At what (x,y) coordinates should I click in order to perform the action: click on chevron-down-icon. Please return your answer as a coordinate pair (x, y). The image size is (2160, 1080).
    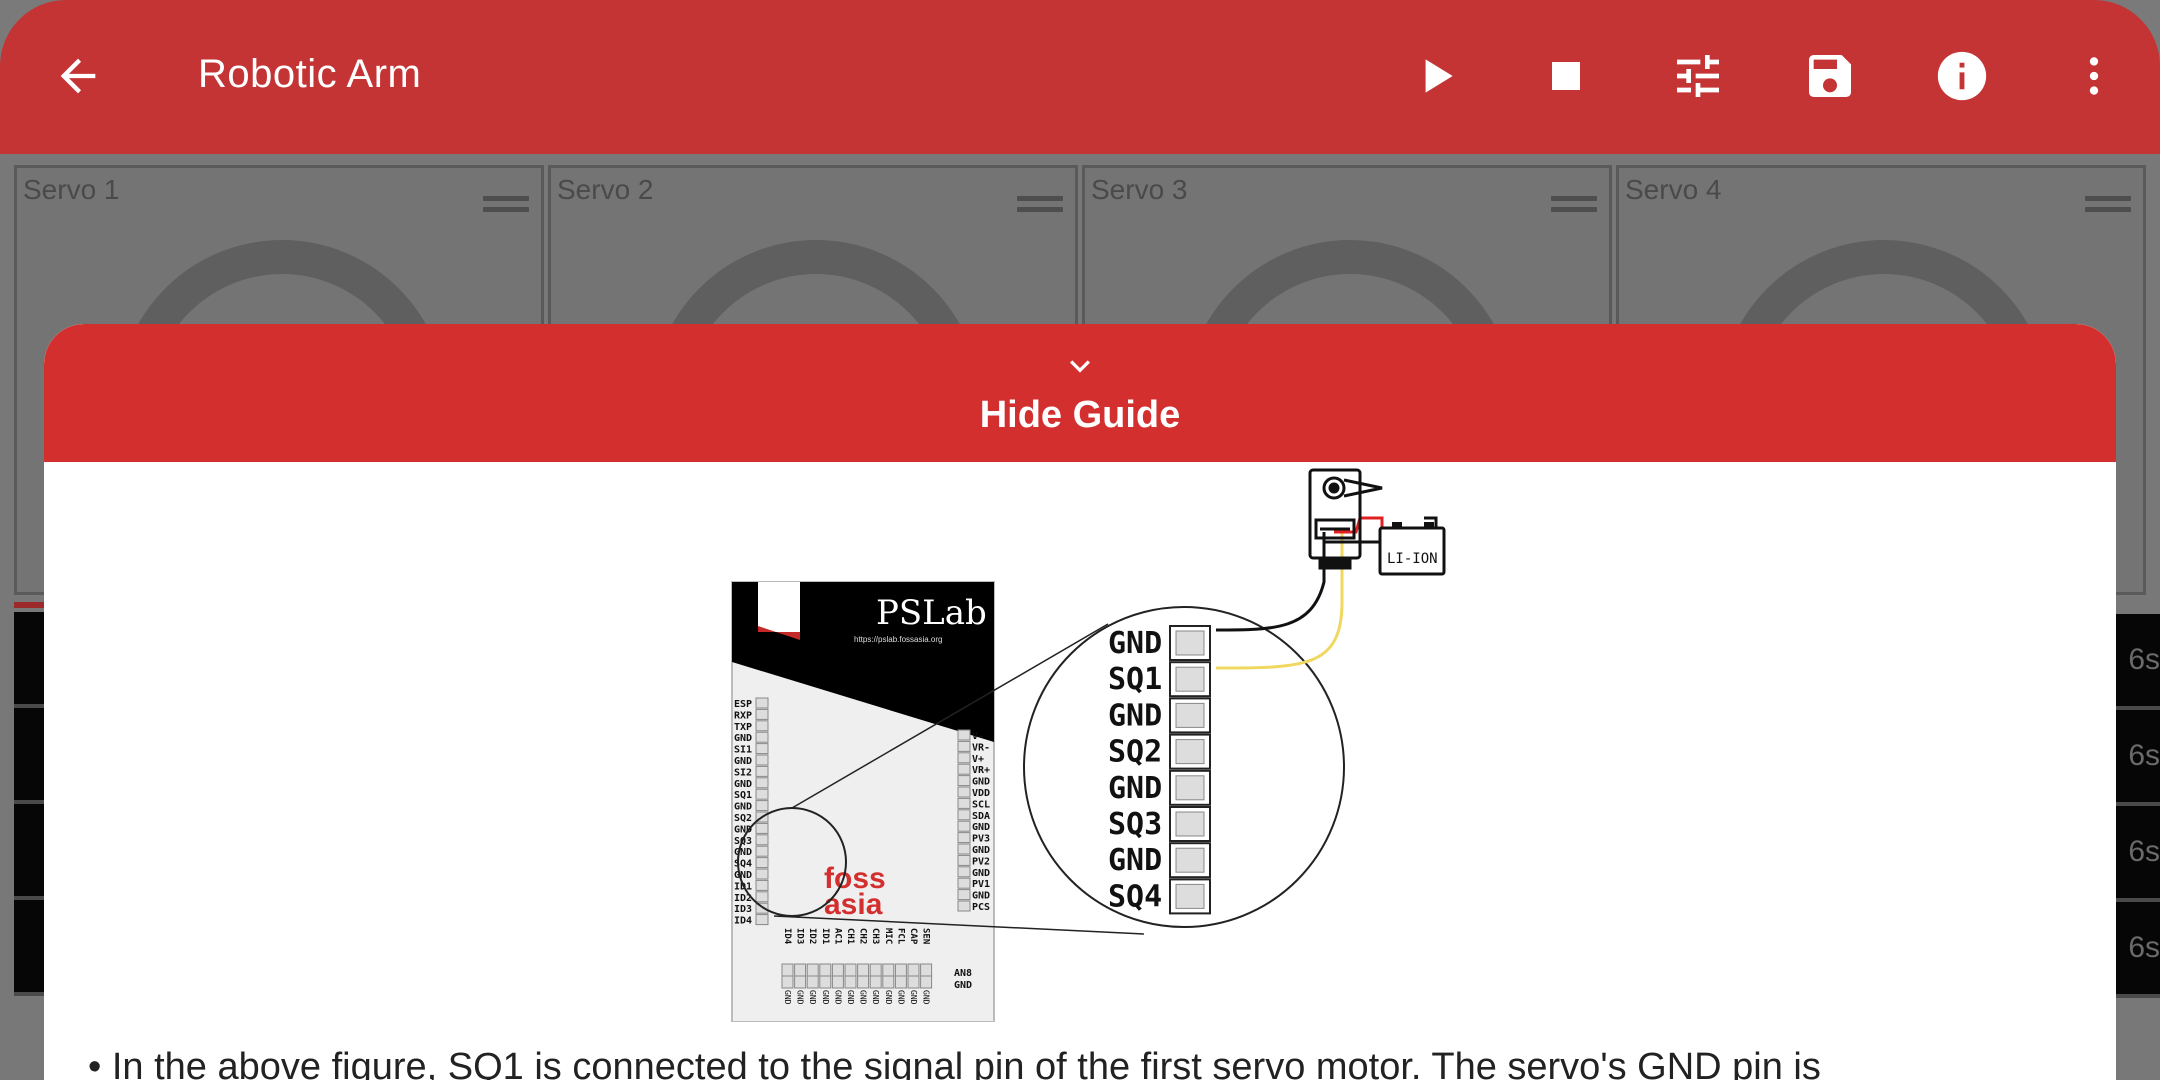
    Looking at the image, I should click on (1080, 366).